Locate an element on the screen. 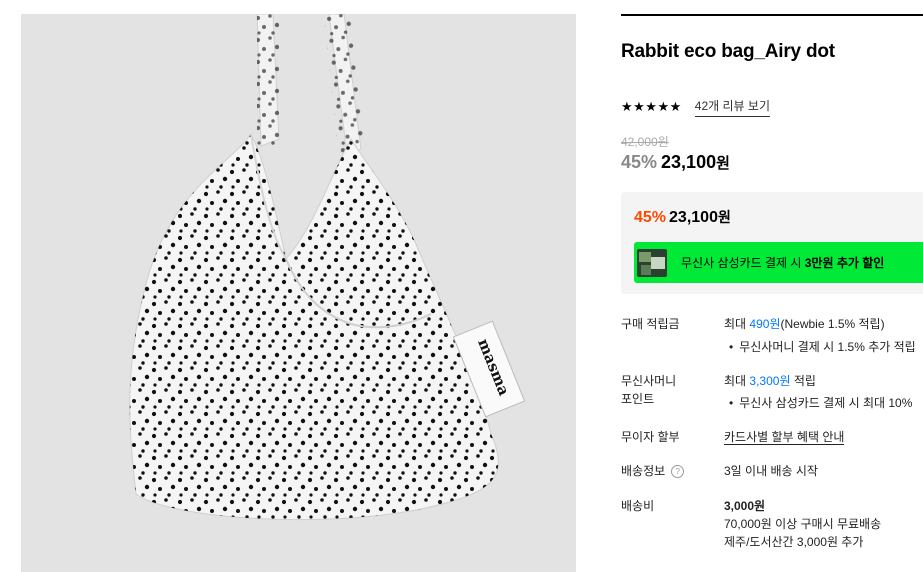 The image size is (923, 572). shipping-info-label-wrap: 배송정보? is located at coordinates (653, 471).